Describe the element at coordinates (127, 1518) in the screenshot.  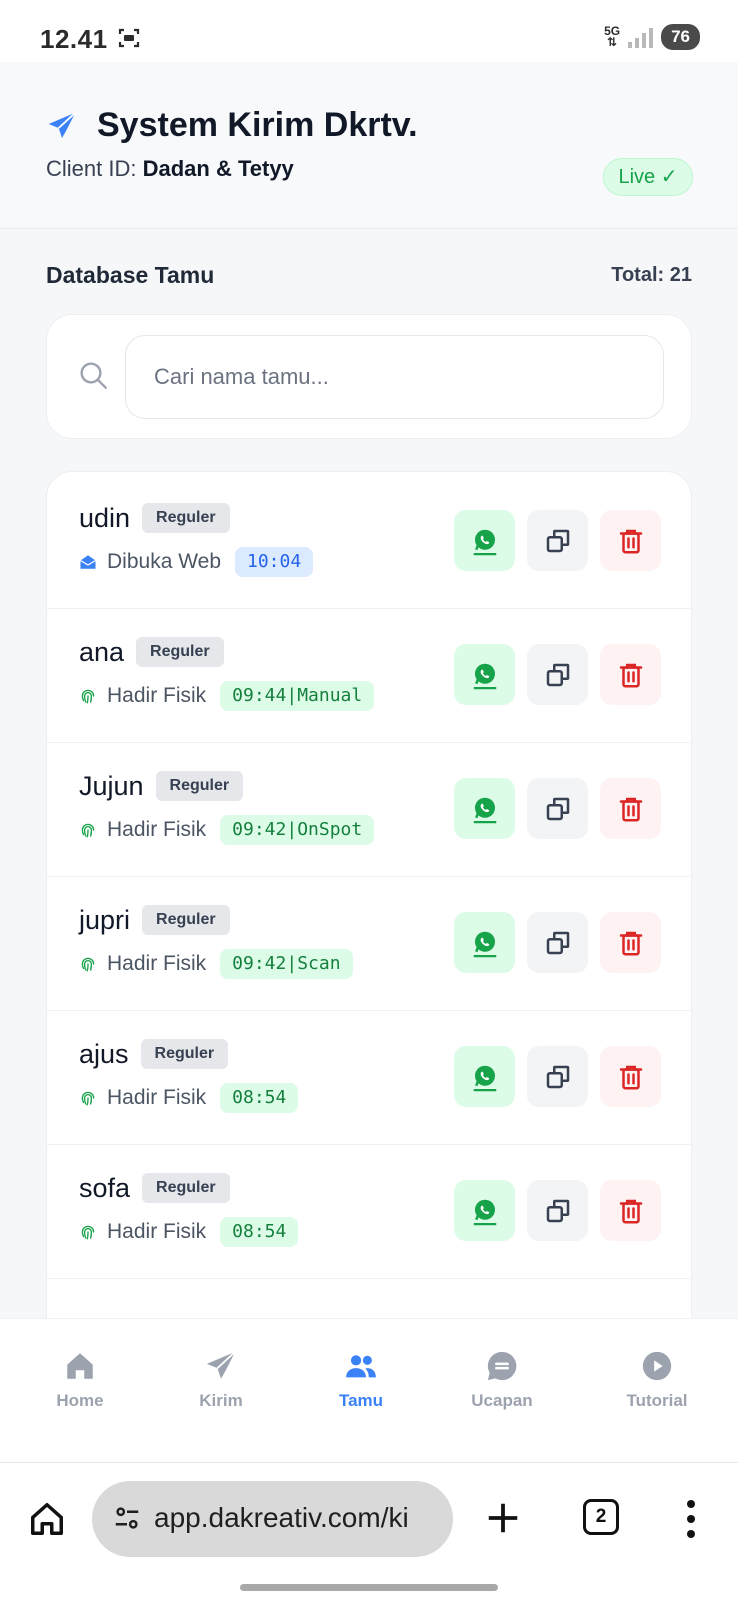
I see `site-settings-icon` at that location.